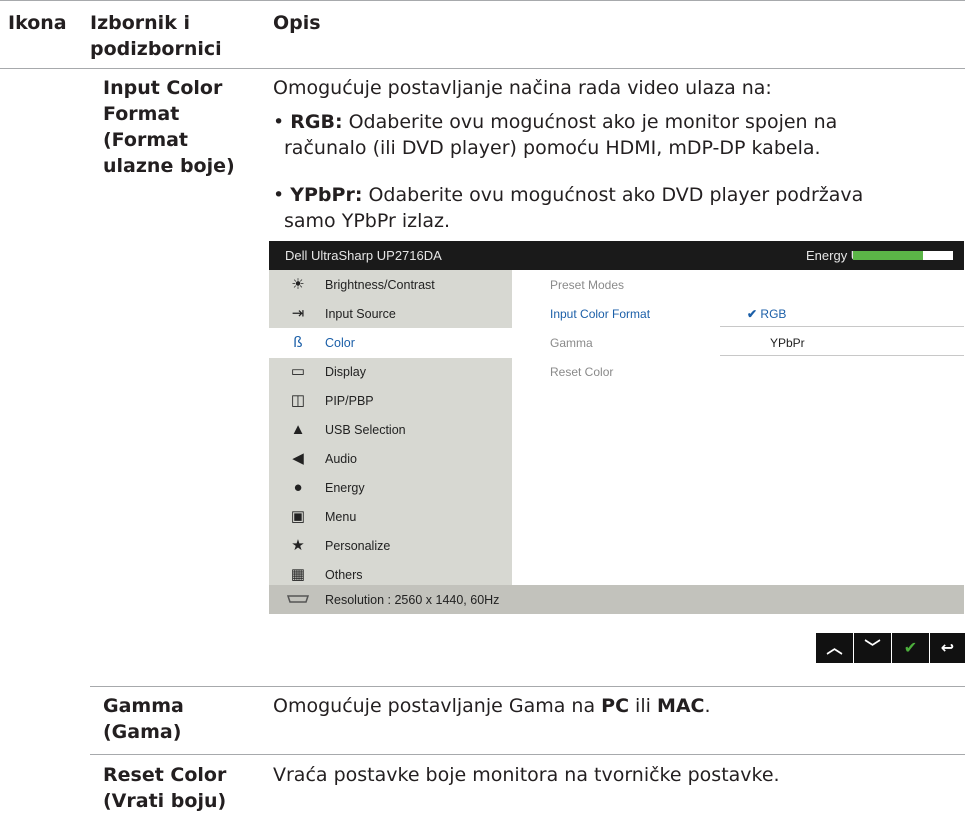 The image size is (965, 819). Describe the element at coordinates (298, 487) in the screenshot. I see `energy-icon: ●` at that location.